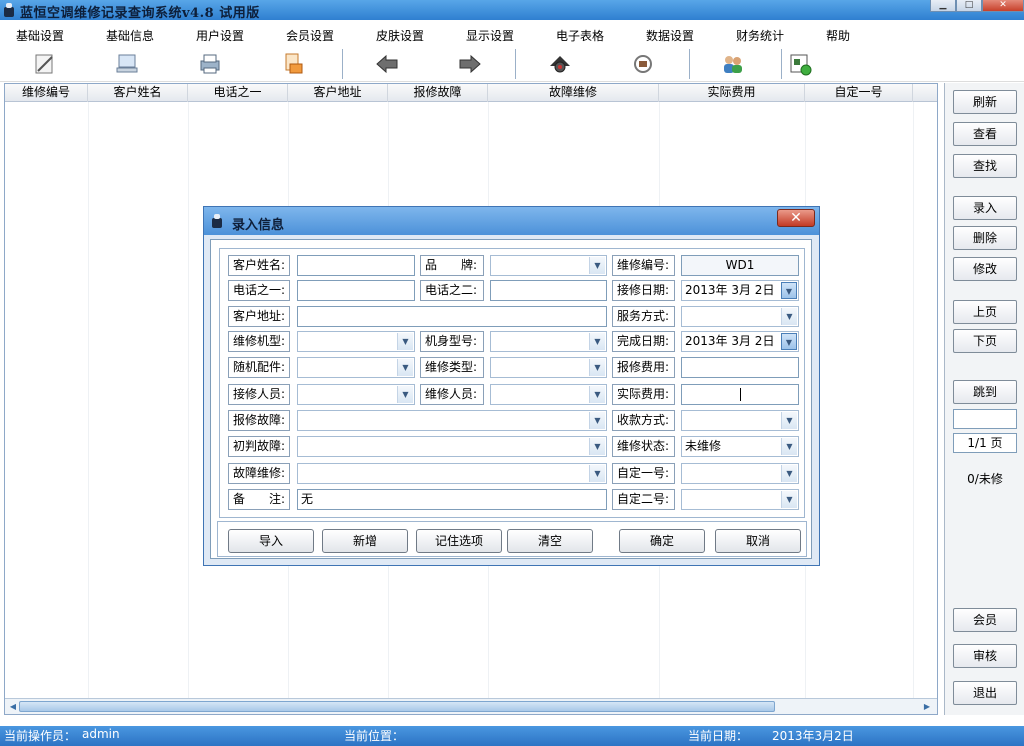 Image resolution: width=1024 pixels, height=746 pixels. What do you see at coordinates (733, 64) in the screenshot?
I see `users-icon` at bounding box center [733, 64].